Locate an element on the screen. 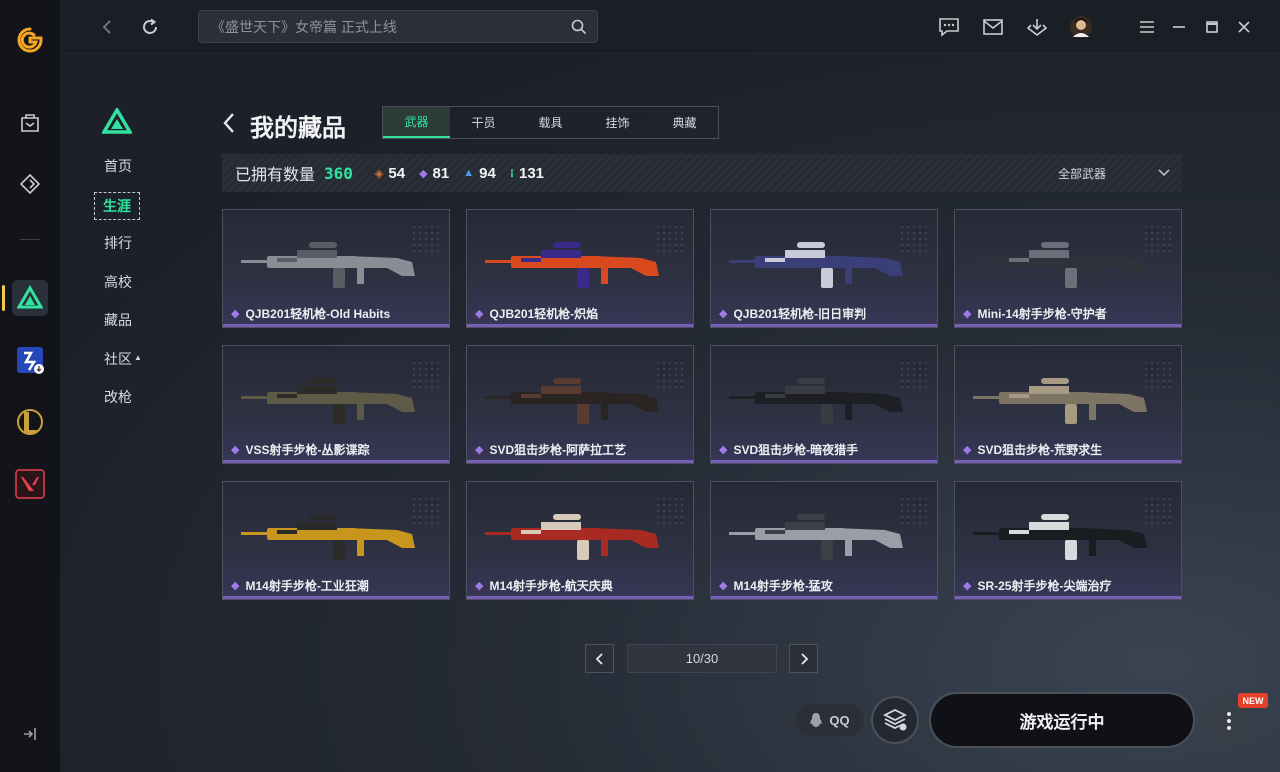 The height and width of the screenshot is (772, 1280). weapon-card: ◆ QJB201轻机枪-炽焰 is located at coordinates (580, 268).